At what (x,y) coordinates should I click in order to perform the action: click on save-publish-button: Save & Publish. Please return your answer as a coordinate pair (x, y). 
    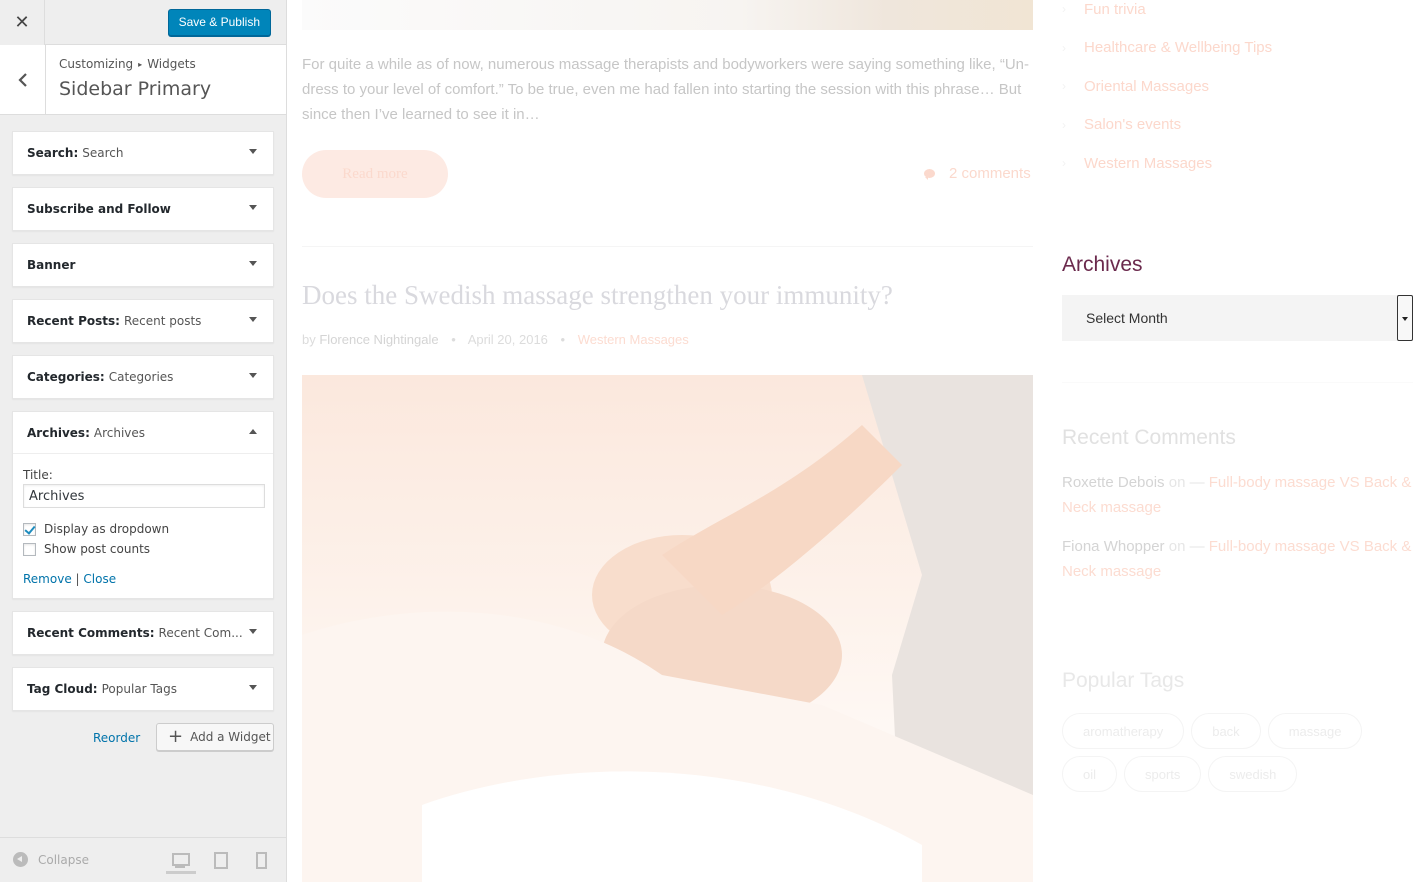
    Looking at the image, I should click on (219, 22).